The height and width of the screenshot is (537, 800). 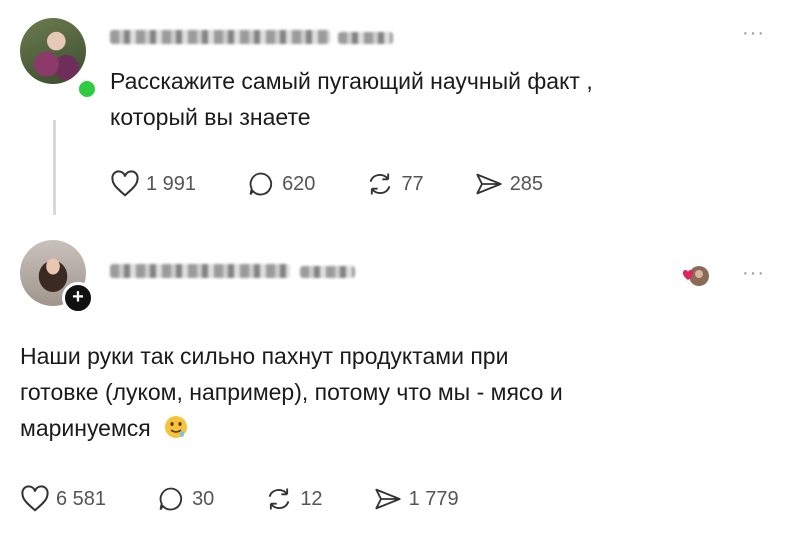 What do you see at coordinates (412, 183) in the screenshot?
I see `repost-count: 77` at bounding box center [412, 183].